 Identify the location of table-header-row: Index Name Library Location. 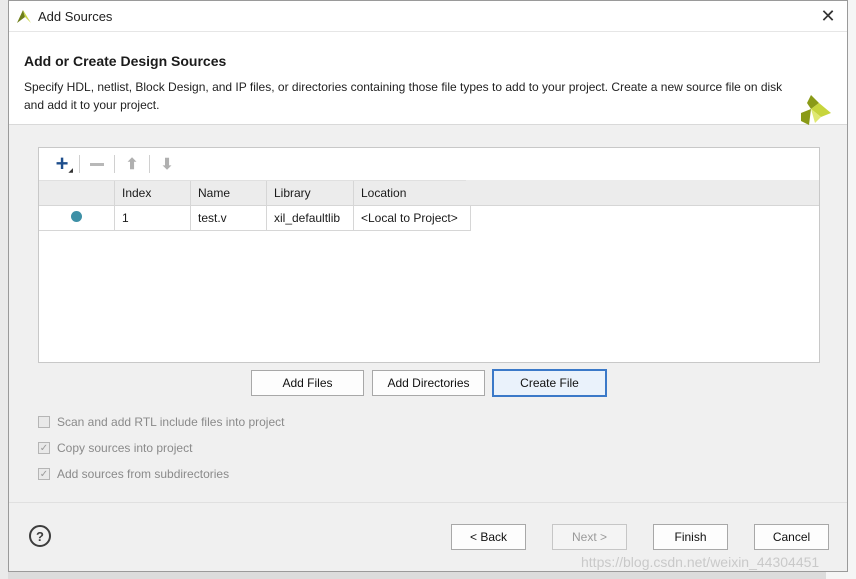
(255, 193).